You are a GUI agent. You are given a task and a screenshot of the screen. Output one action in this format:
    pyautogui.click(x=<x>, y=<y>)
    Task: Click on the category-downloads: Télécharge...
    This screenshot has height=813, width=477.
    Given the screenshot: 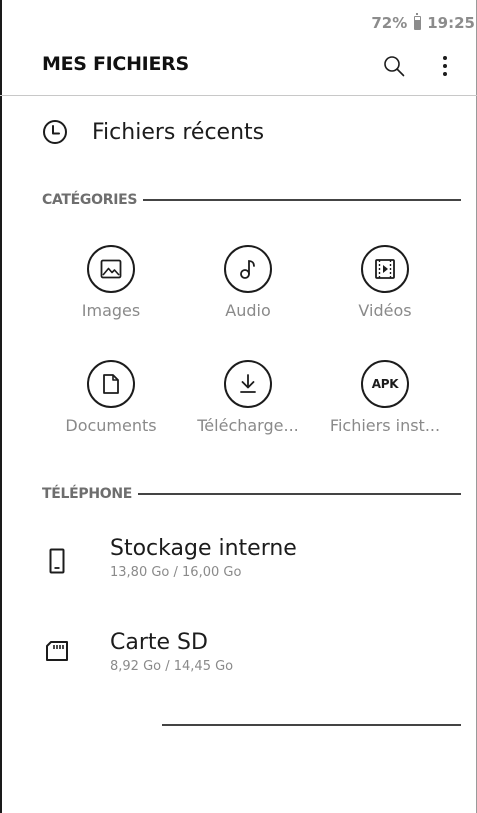 What is the action you would take?
    pyautogui.click(x=248, y=397)
    